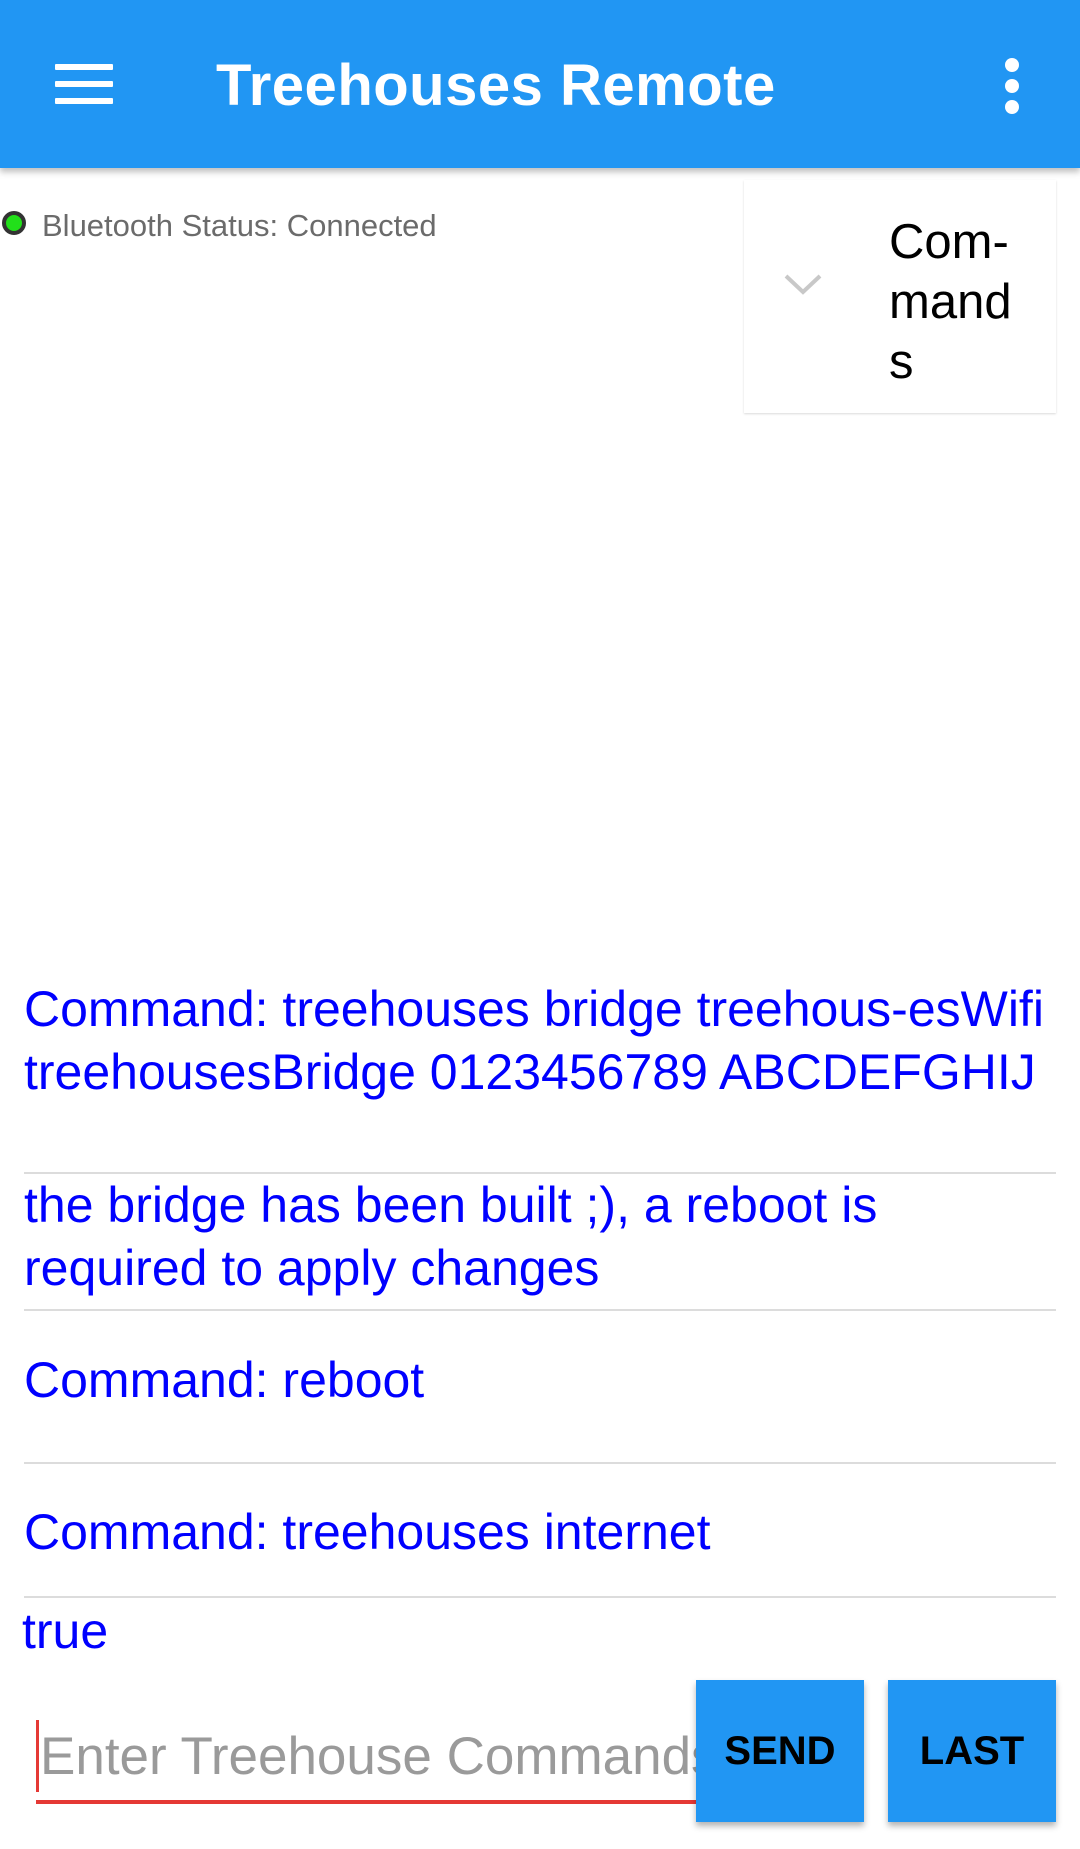 The width and height of the screenshot is (1080, 1849). I want to click on commands-dropdown: Com-mand s, so click(900, 296).